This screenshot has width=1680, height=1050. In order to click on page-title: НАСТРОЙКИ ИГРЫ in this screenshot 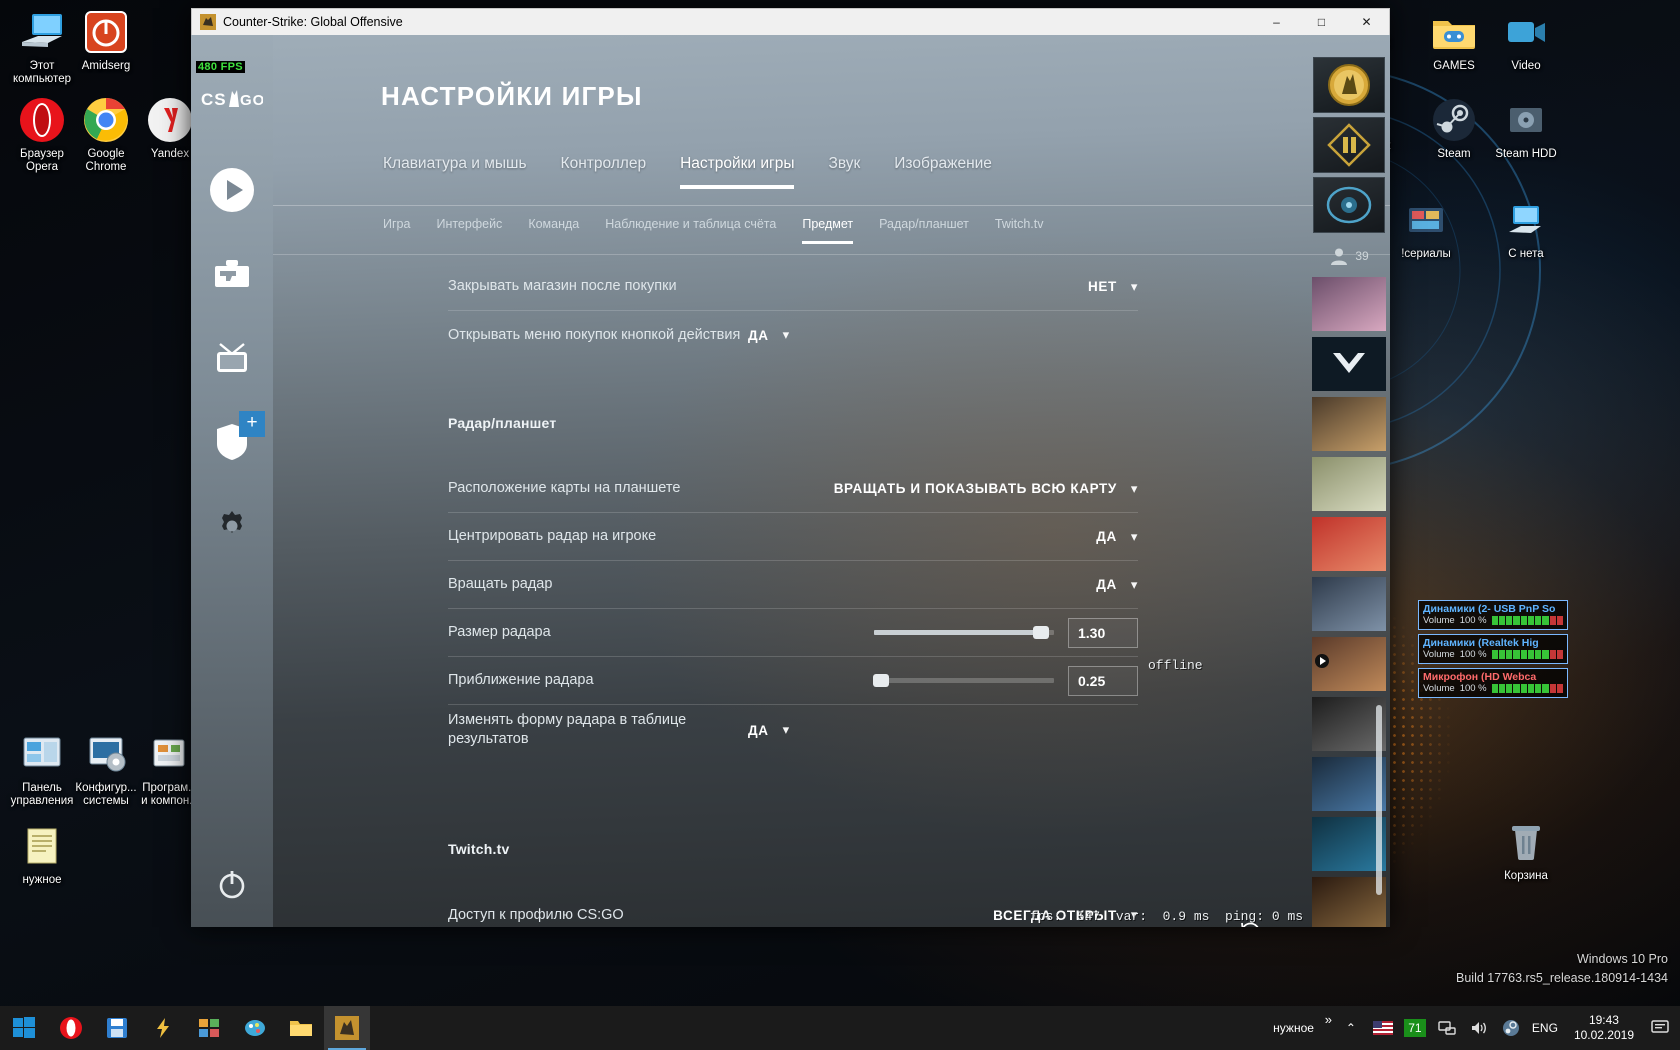, I will do `click(512, 96)`.